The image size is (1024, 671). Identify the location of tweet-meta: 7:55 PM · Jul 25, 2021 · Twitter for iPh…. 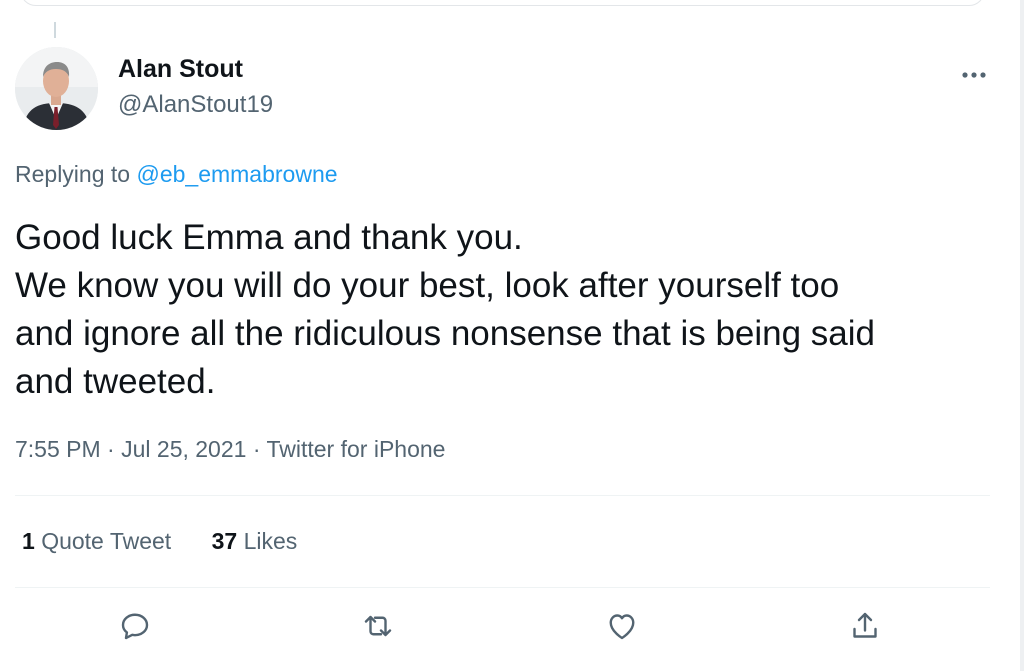
(230, 449).